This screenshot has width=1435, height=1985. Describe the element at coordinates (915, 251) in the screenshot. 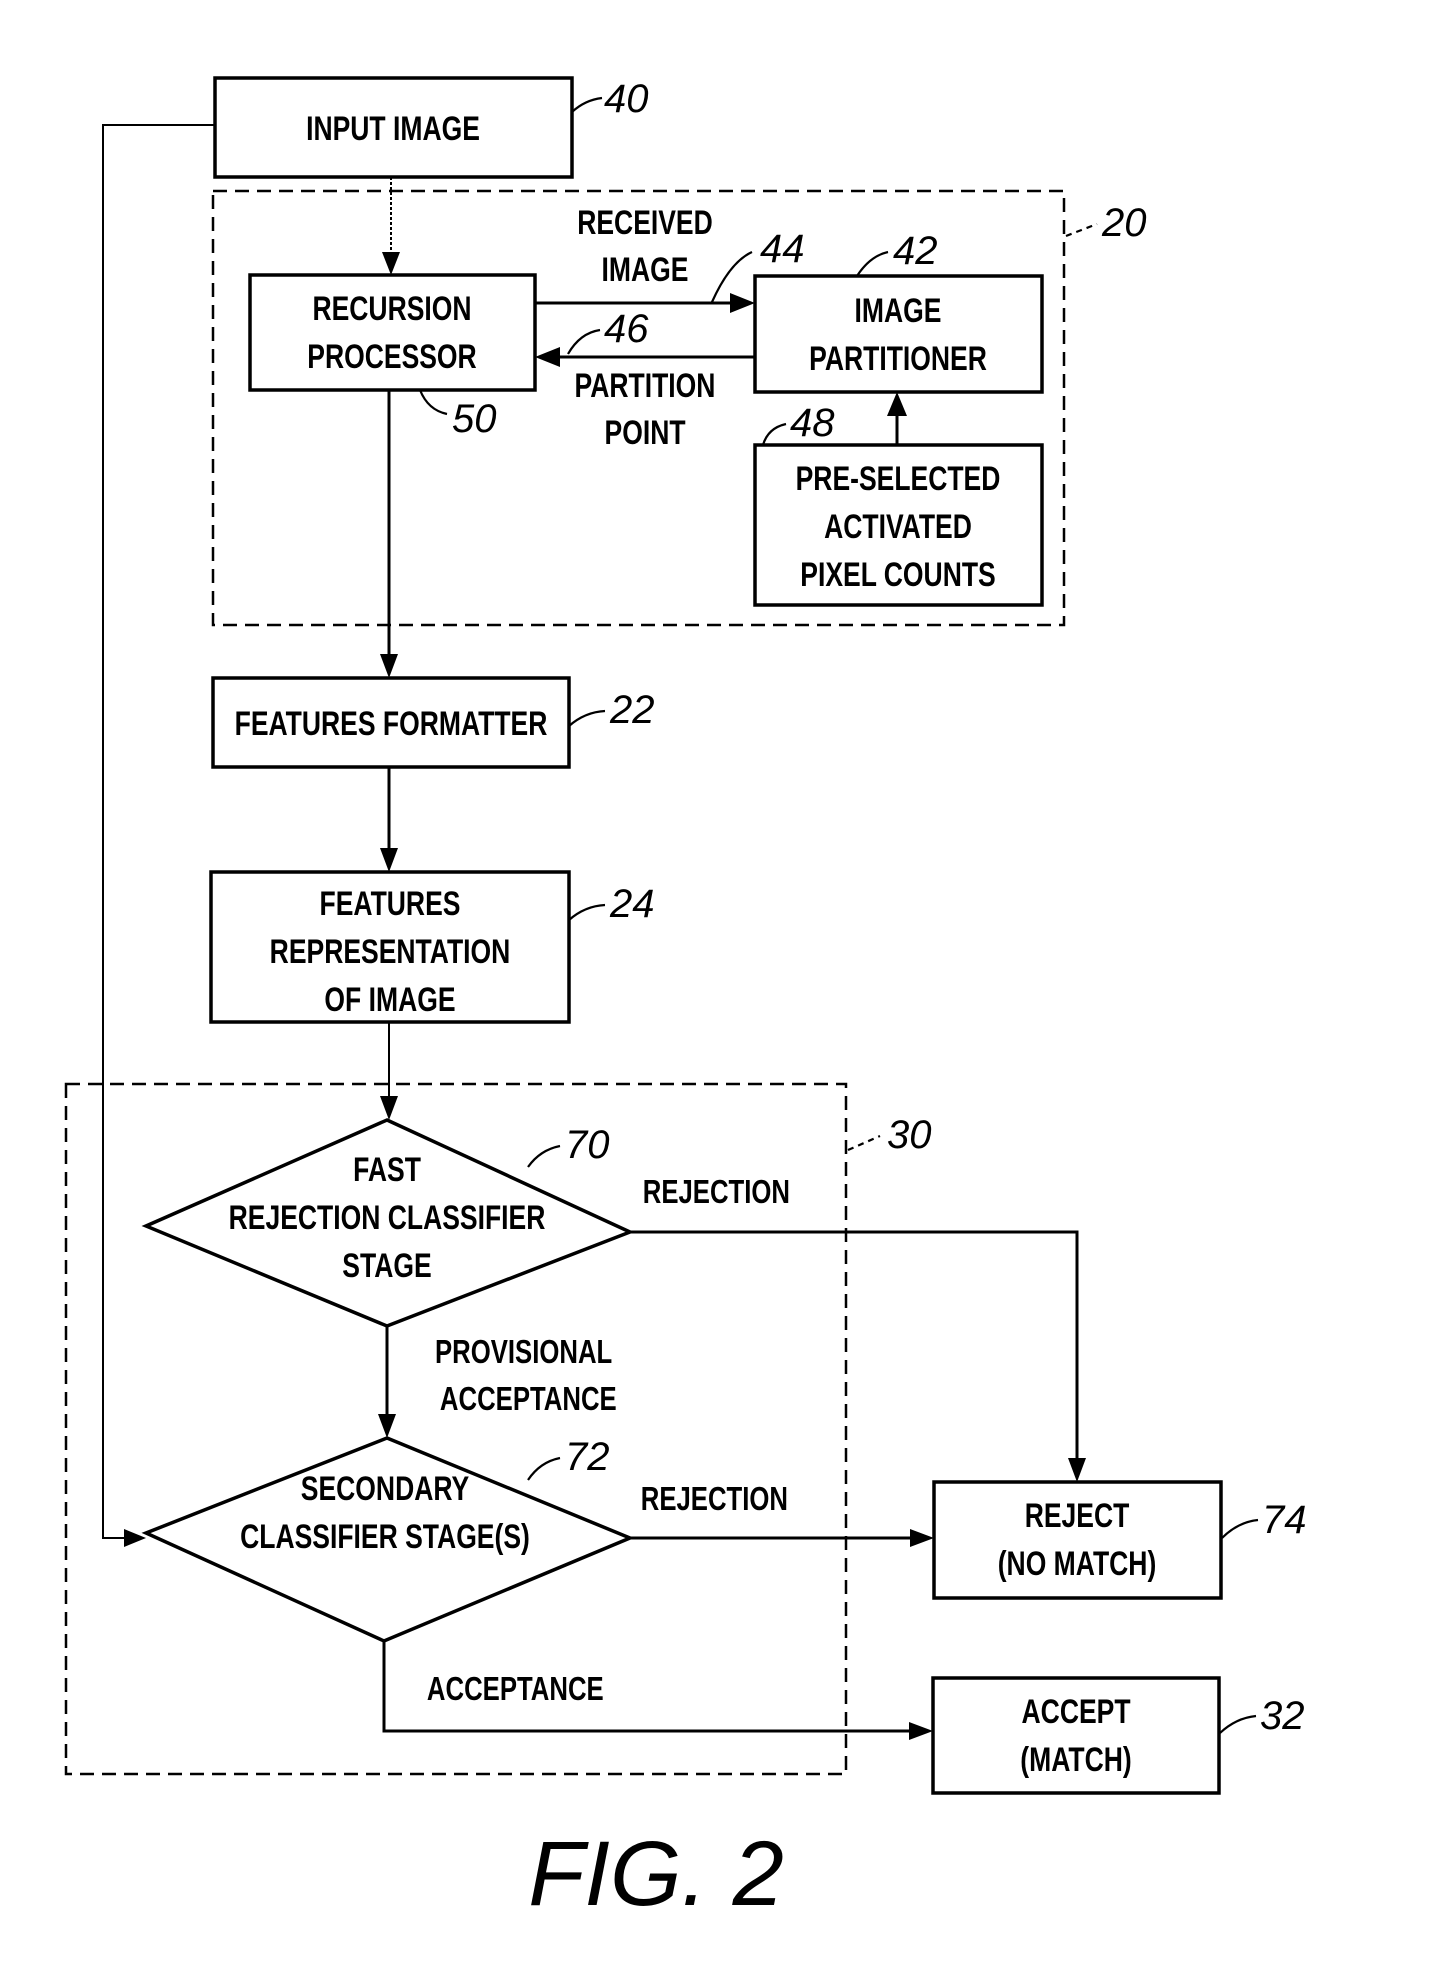

I see `ref-42-label: 42` at that location.